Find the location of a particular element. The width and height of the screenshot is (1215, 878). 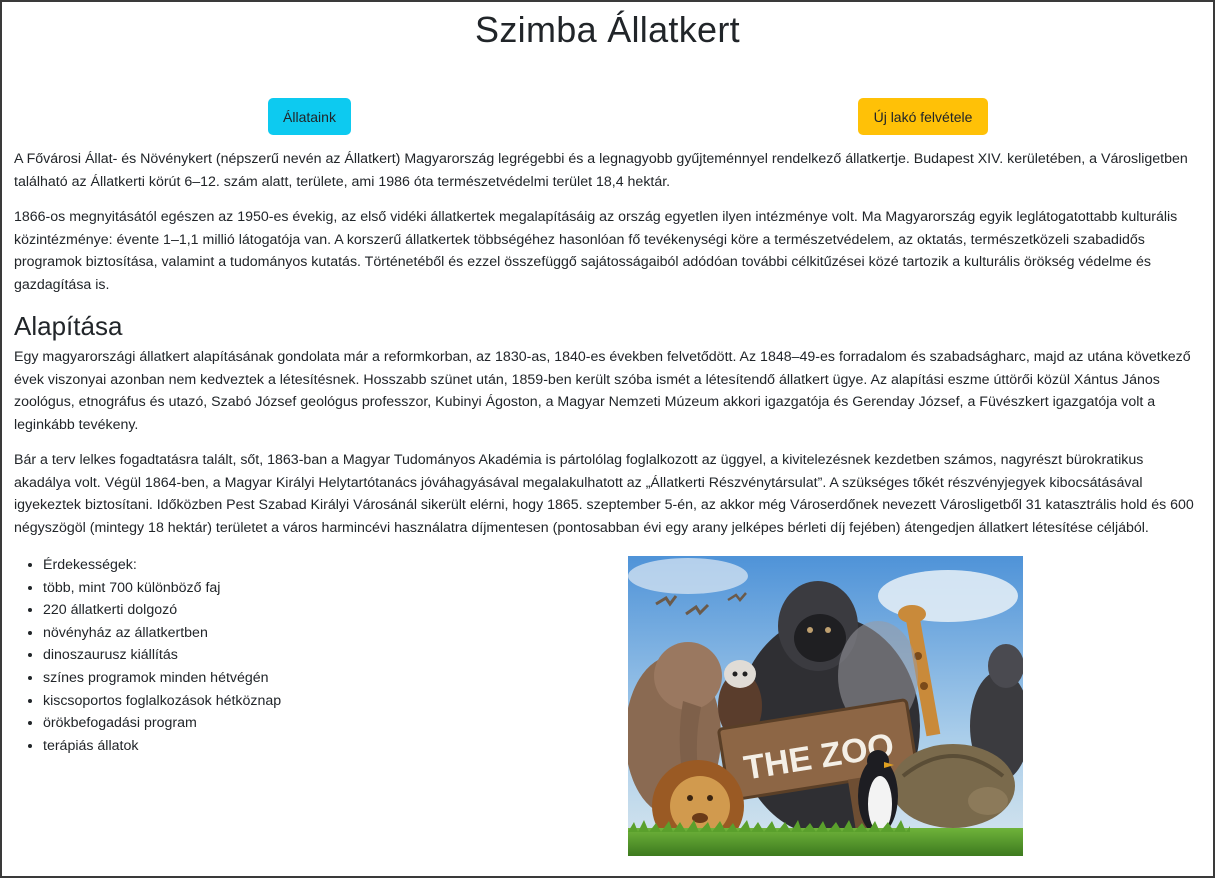

list-item: több, mint 700 különböző faj is located at coordinates (162, 588).